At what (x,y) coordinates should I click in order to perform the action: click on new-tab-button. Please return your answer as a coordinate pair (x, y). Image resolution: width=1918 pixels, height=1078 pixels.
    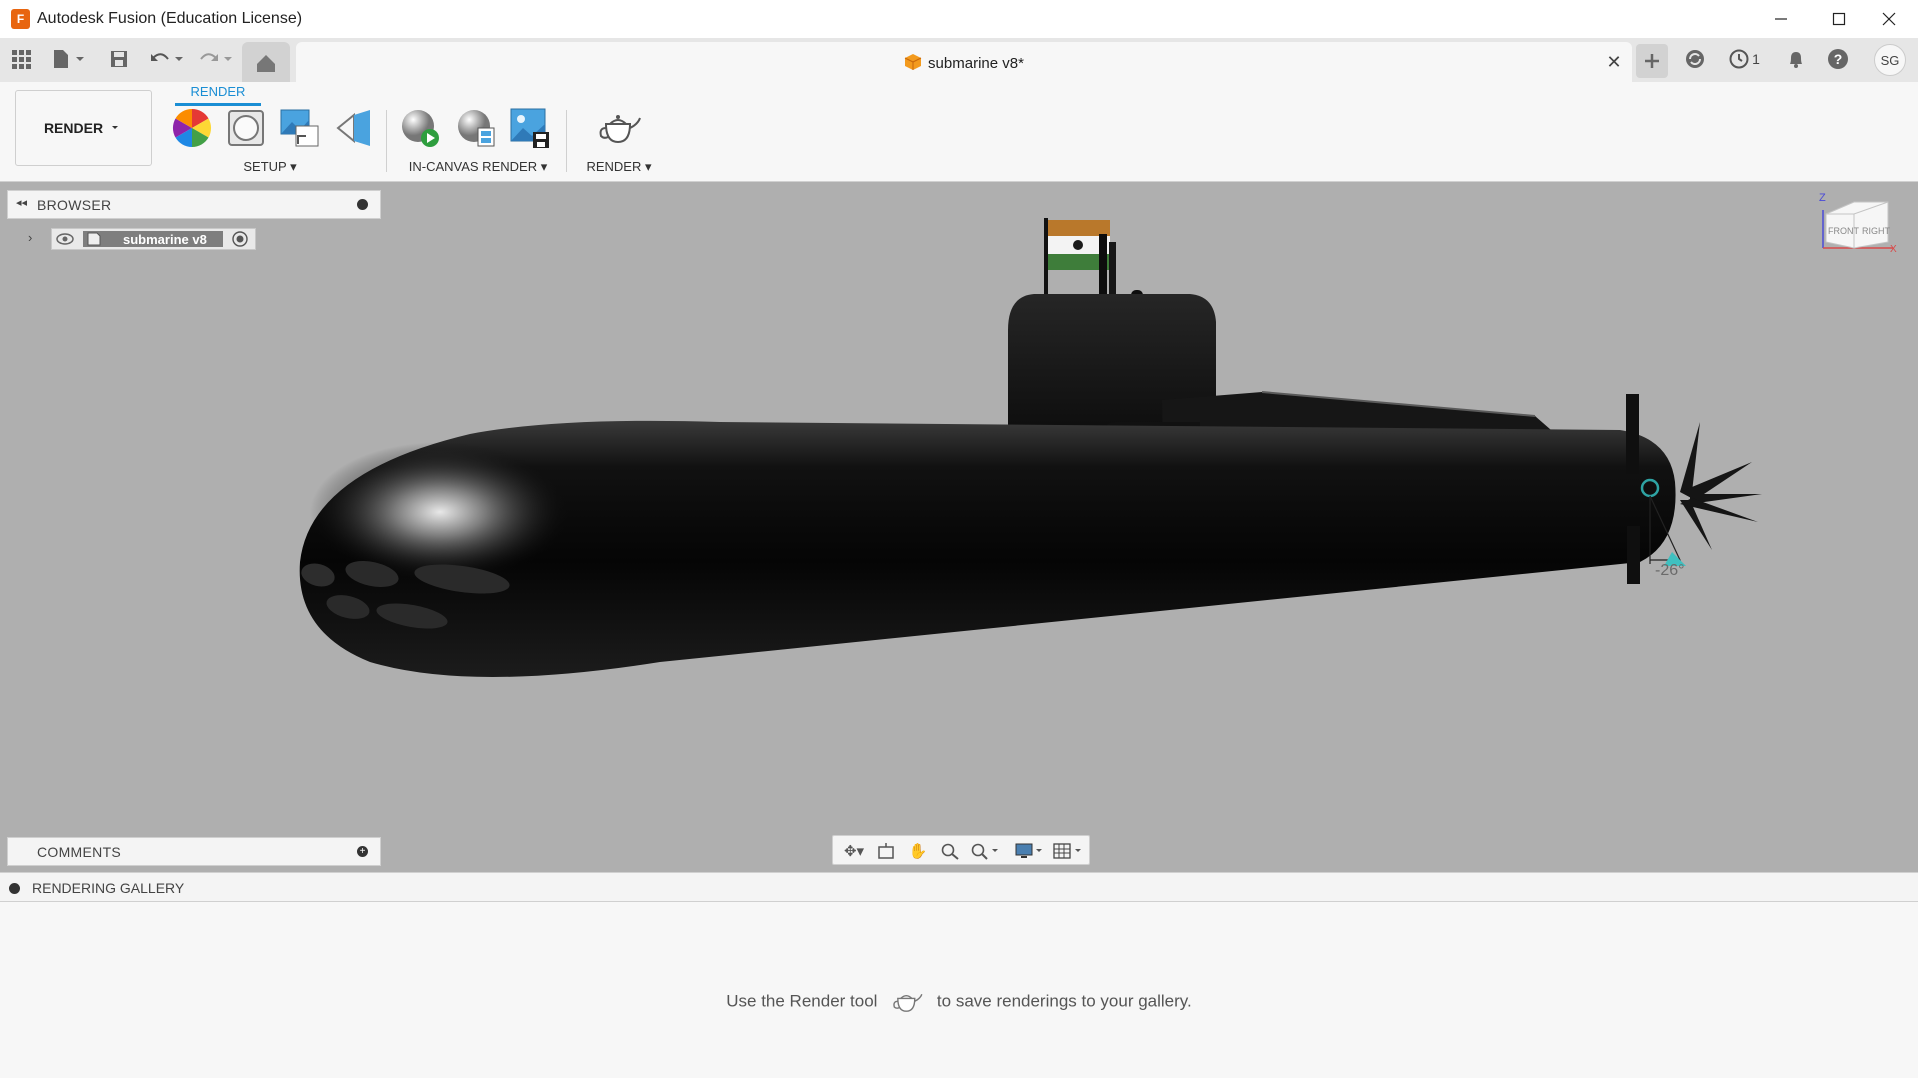
    Looking at the image, I should click on (1652, 61).